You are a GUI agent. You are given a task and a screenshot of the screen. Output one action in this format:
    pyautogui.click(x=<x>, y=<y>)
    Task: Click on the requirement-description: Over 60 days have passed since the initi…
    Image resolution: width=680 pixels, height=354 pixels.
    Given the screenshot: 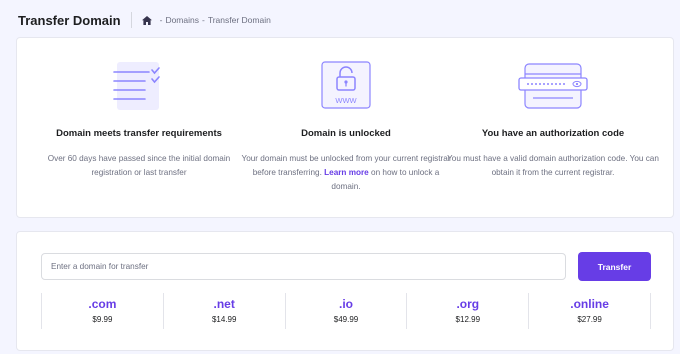 What is the action you would take?
    pyautogui.click(x=139, y=165)
    